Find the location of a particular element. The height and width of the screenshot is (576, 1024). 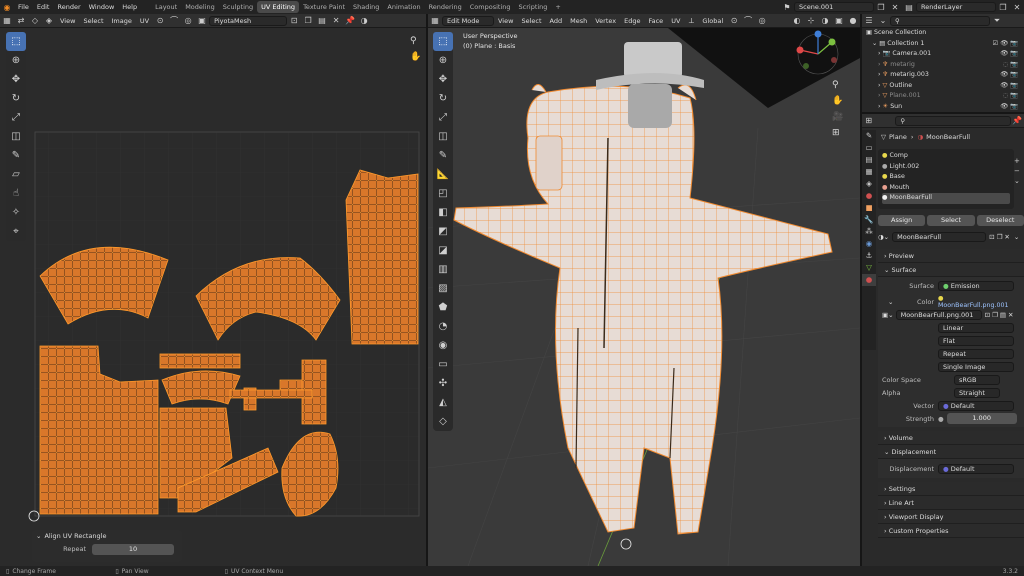

world-tab-icon: ● is located at coordinates (869, 196).